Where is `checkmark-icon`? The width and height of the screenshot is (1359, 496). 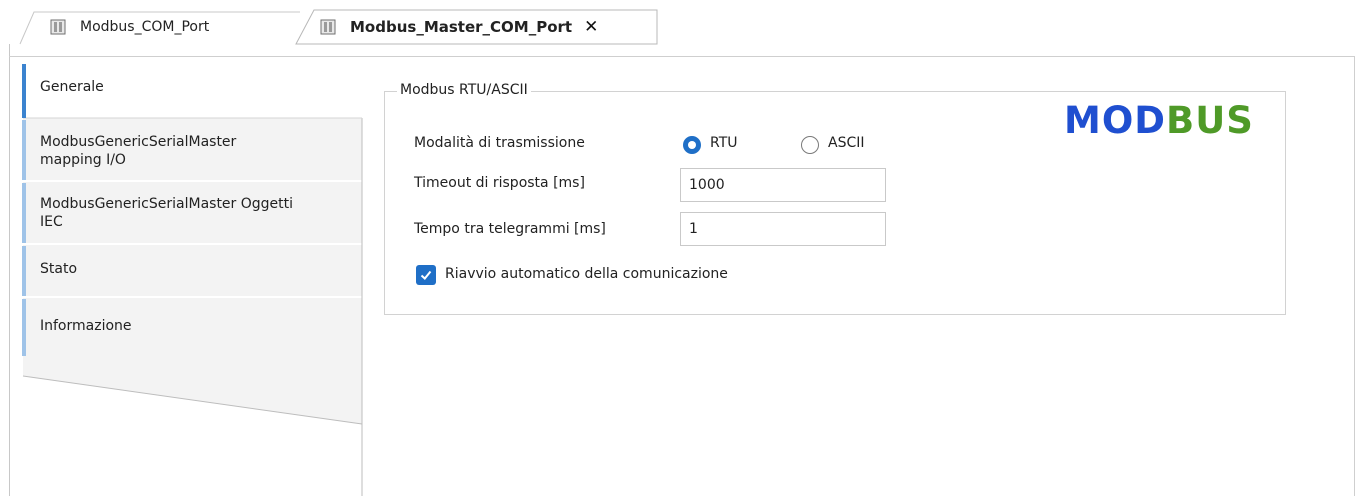
checkmark-icon is located at coordinates (426, 275).